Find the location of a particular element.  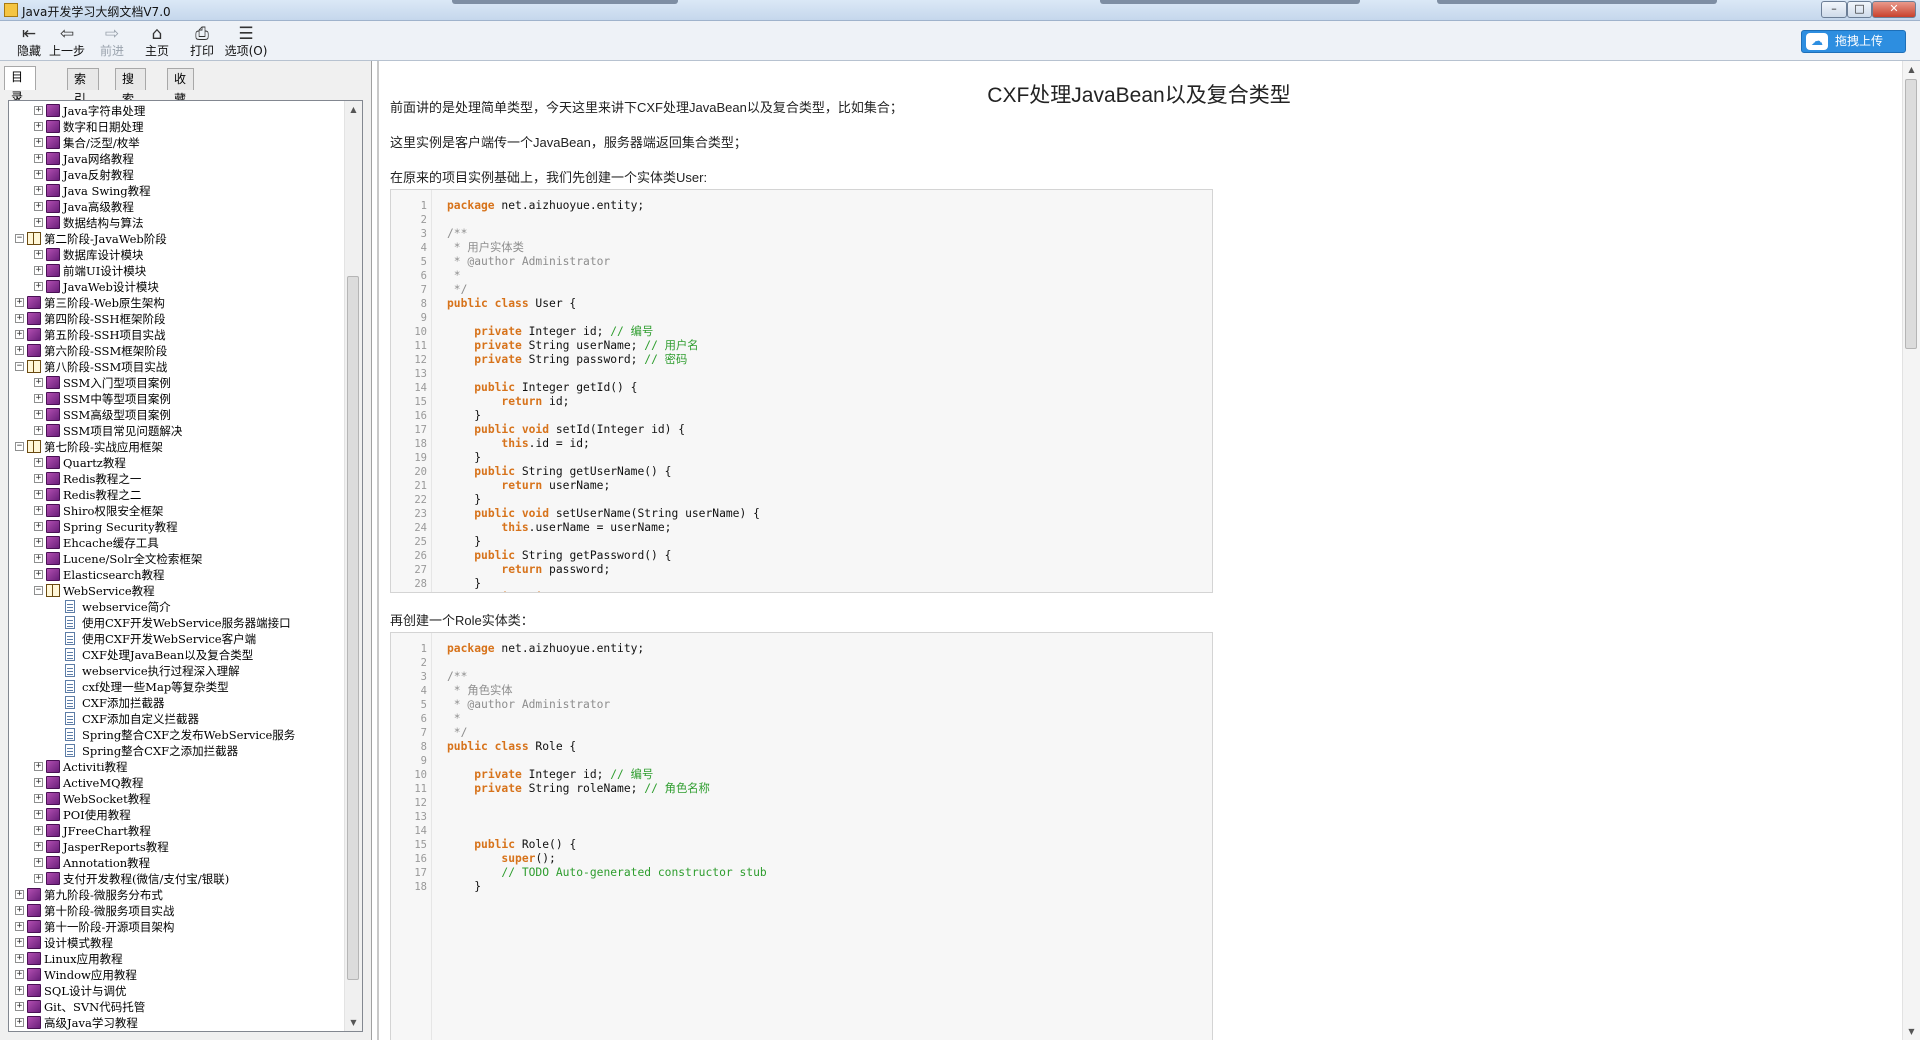

tree-folder-item: + 集合/泛型/枚举 is located at coordinates (177, 143).